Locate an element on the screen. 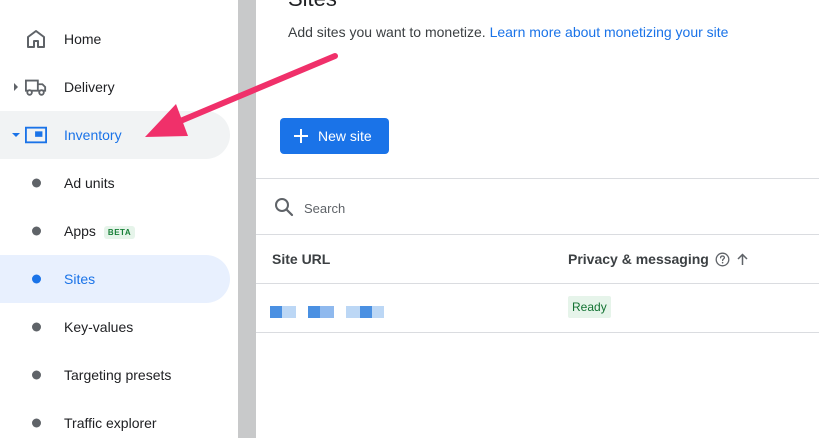 The height and width of the screenshot is (438, 819). sidebar-item-label: Delivery is located at coordinates (89, 87).